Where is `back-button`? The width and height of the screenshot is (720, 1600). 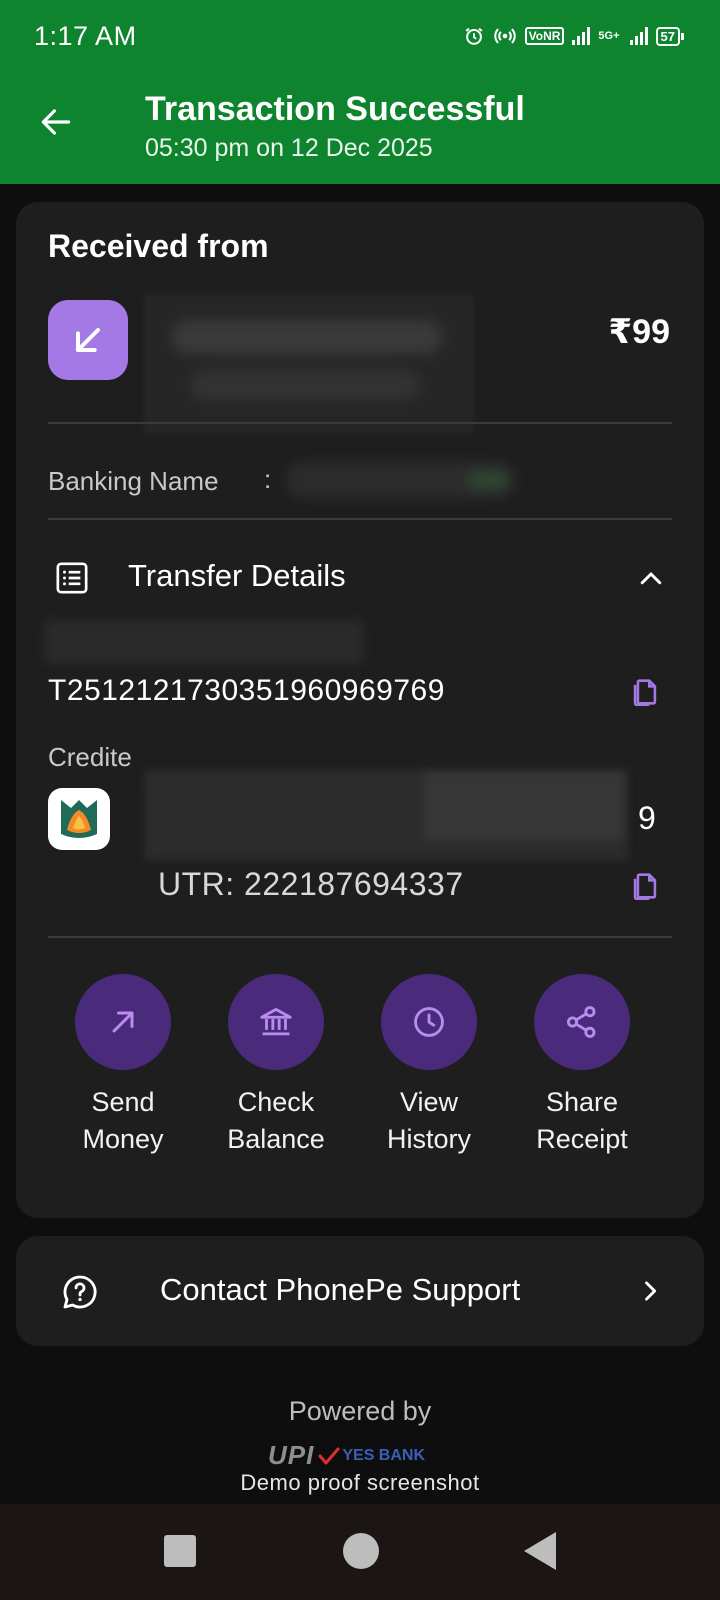
back-button is located at coordinates (56, 122).